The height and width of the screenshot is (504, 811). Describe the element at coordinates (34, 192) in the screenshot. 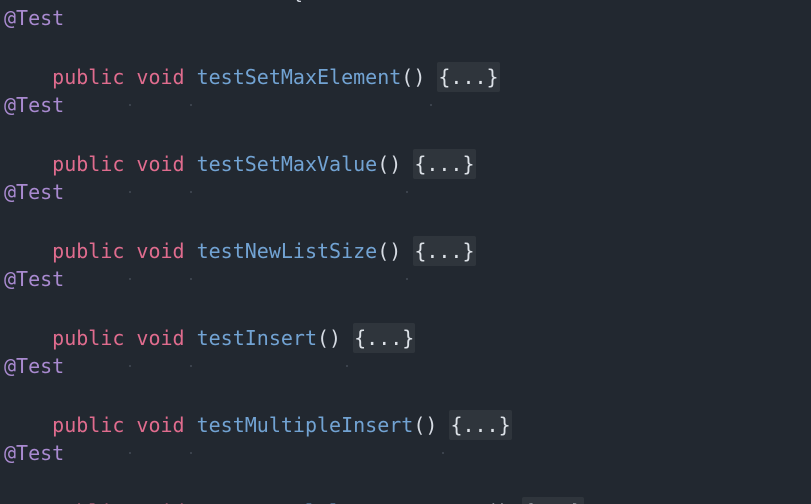

I see `annotation-line-3: @Test` at that location.